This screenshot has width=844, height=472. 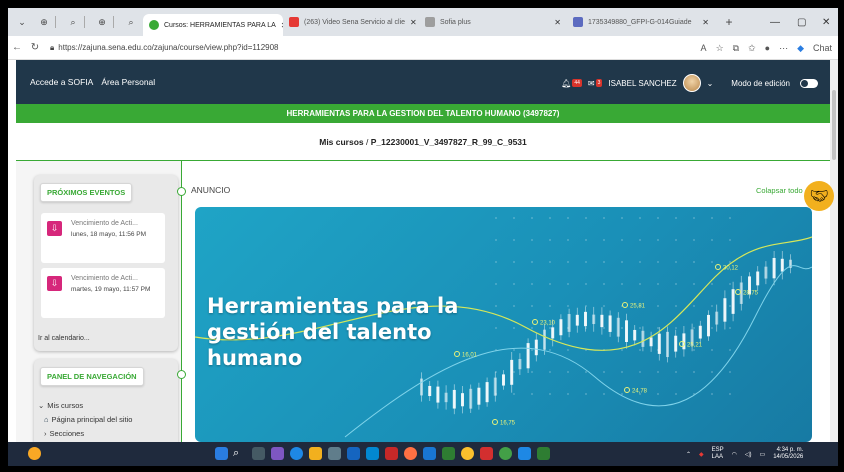 I want to click on tray-app-icon: ◆, so click(x=701, y=454).